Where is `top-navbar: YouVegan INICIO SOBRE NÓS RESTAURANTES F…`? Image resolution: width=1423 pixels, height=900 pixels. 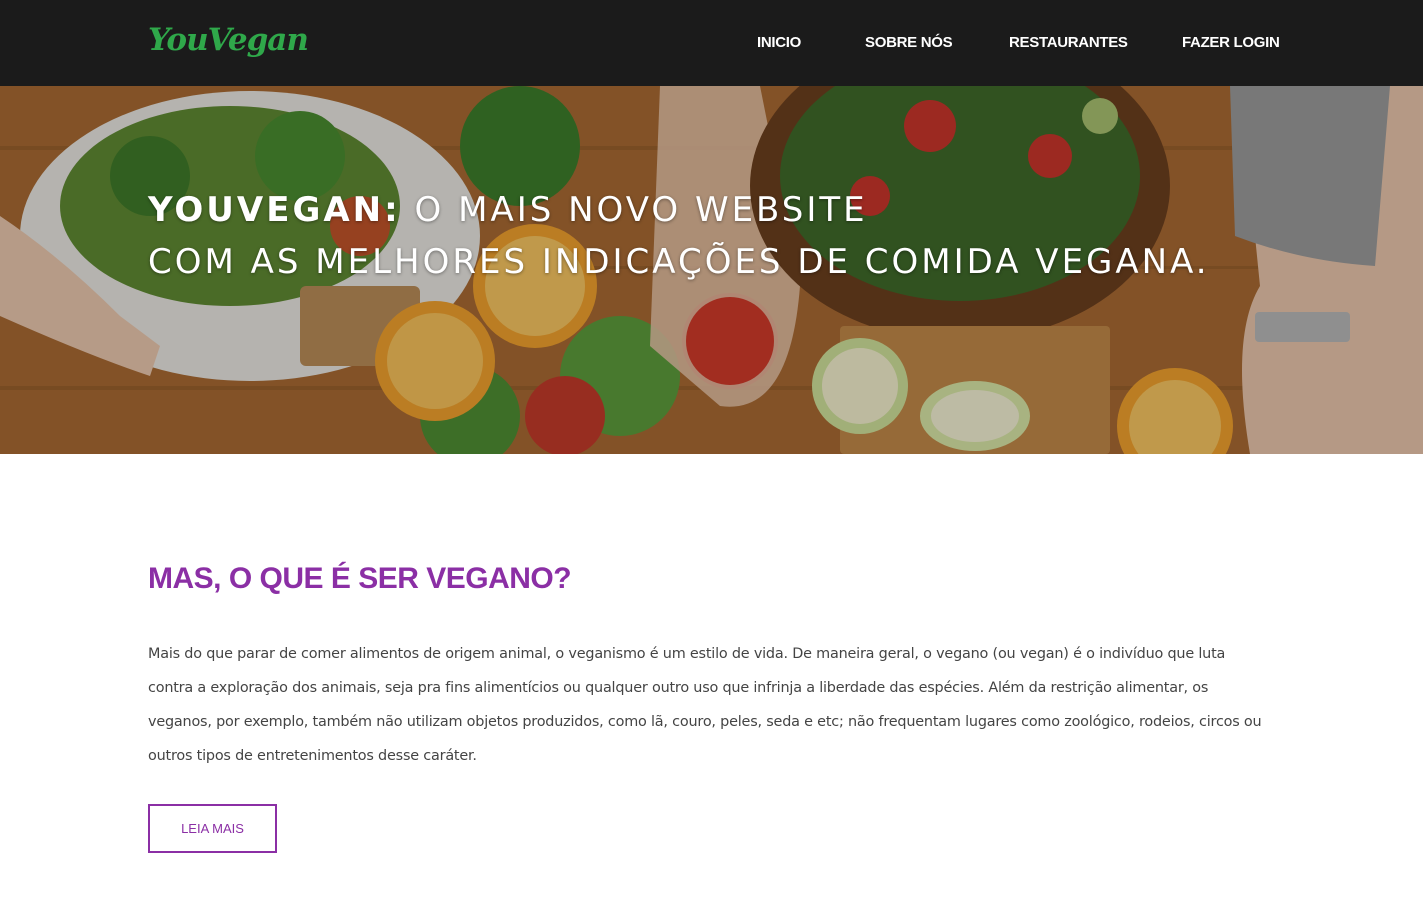 top-navbar: YouVegan INICIO SOBRE NÓS RESTAURANTES F… is located at coordinates (711, 43).